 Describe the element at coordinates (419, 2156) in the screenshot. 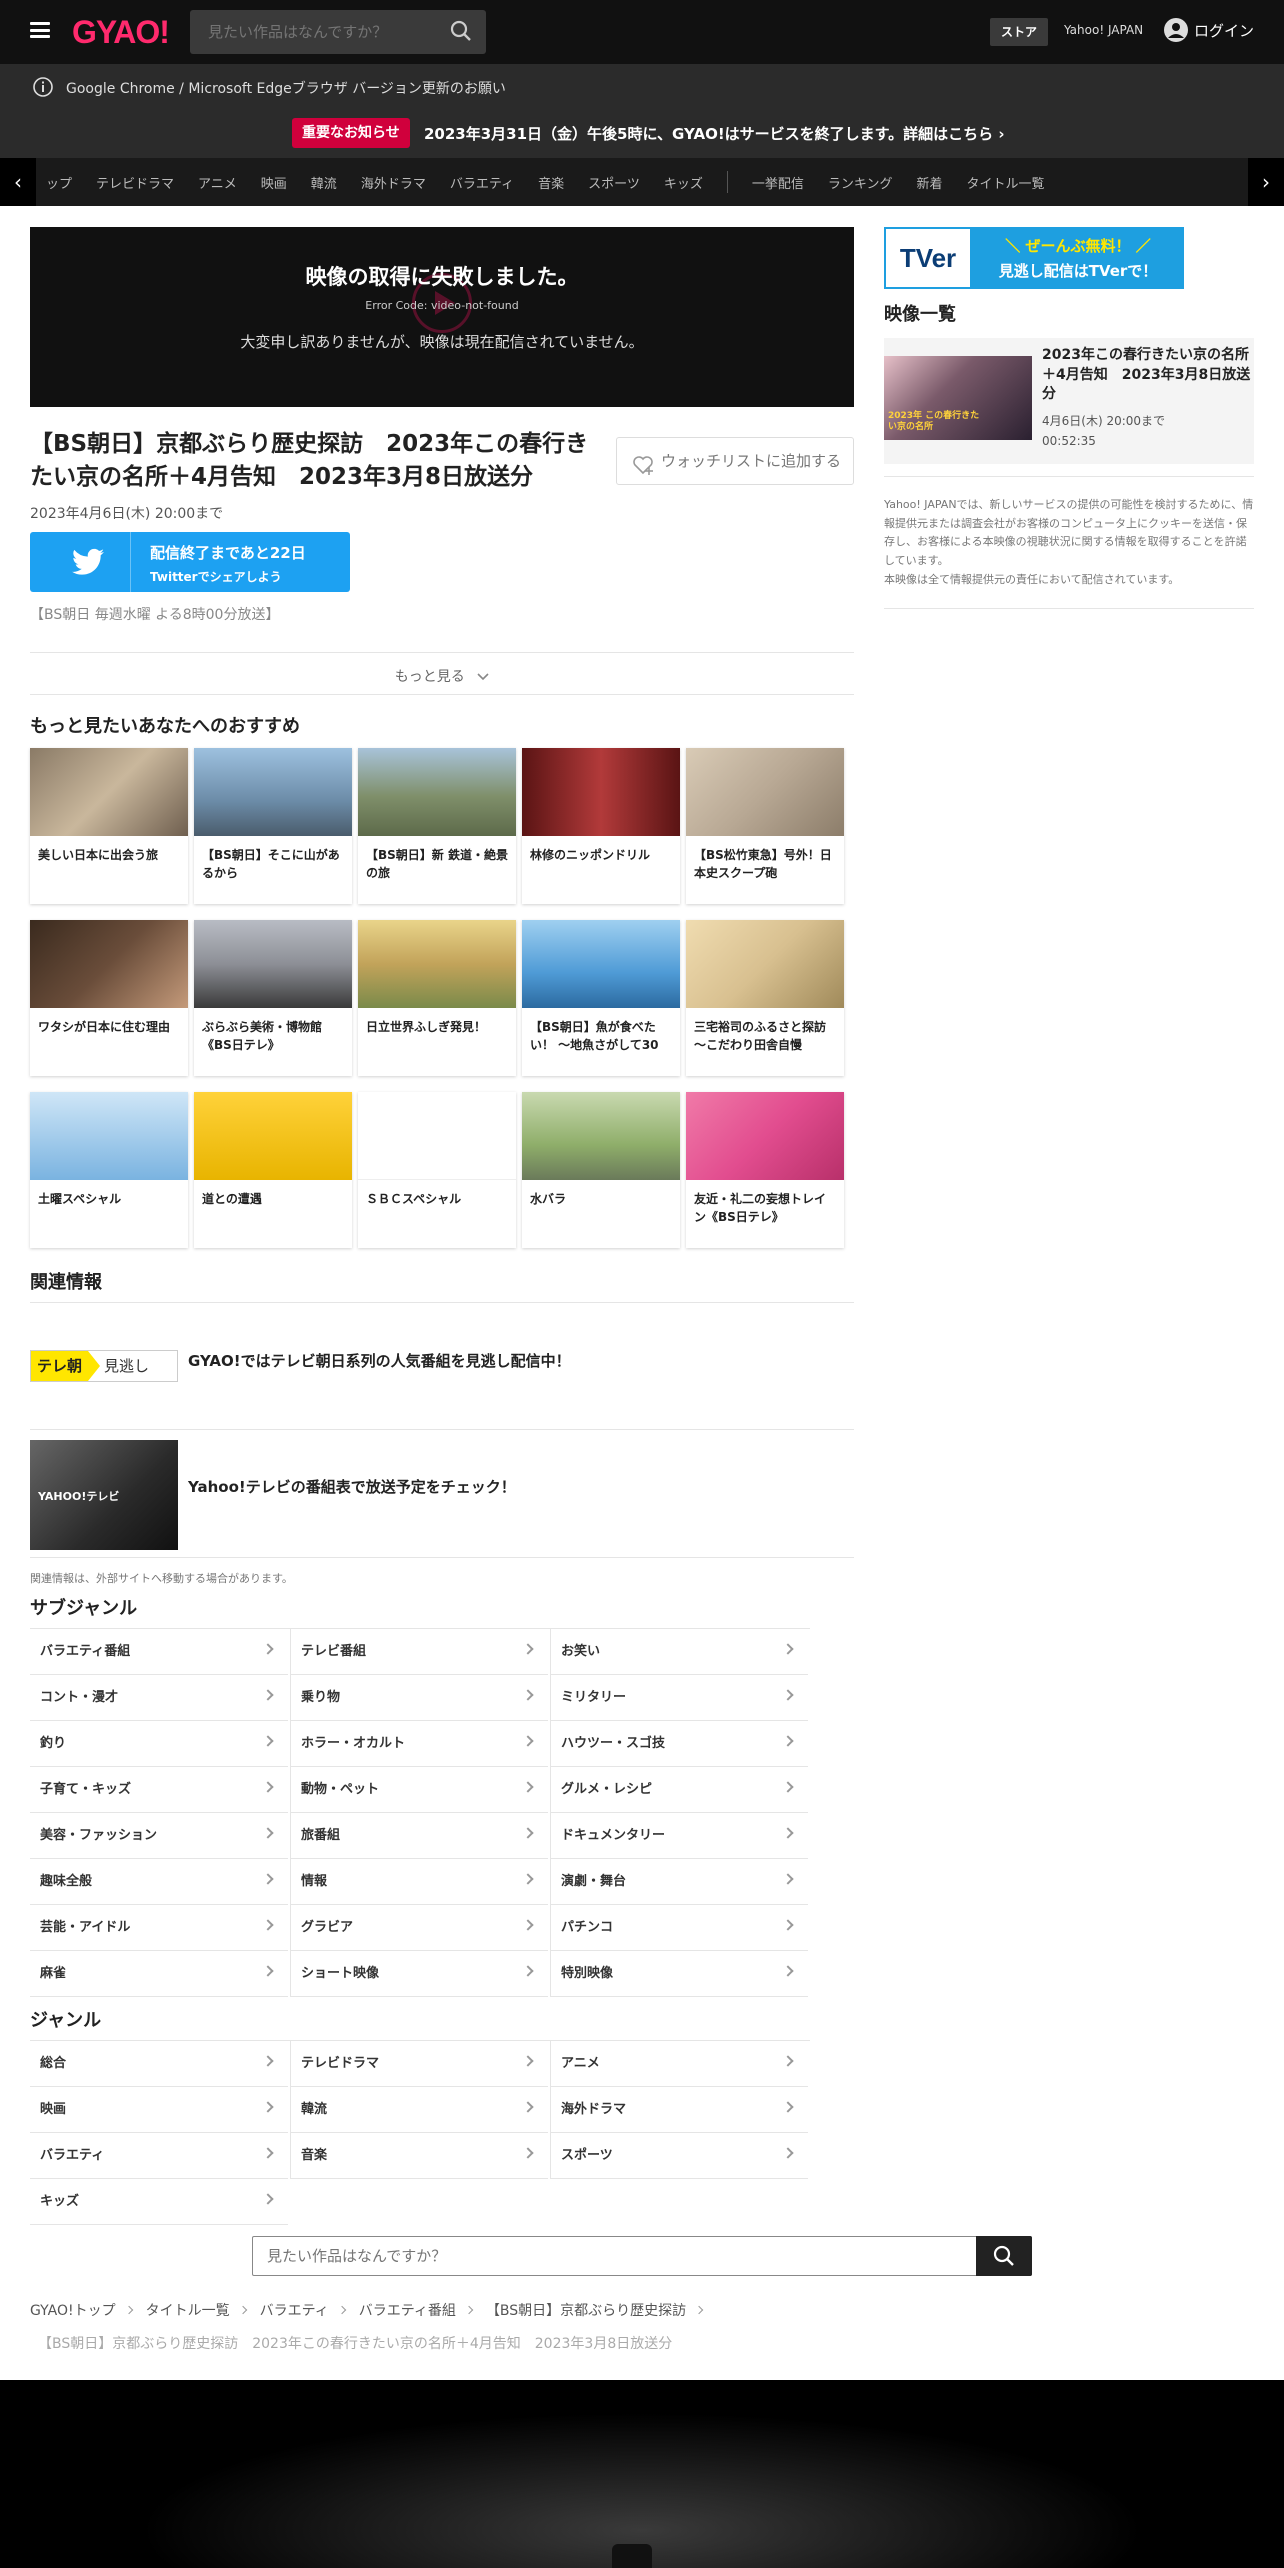

I see `genre-link: 音楽` at that location.